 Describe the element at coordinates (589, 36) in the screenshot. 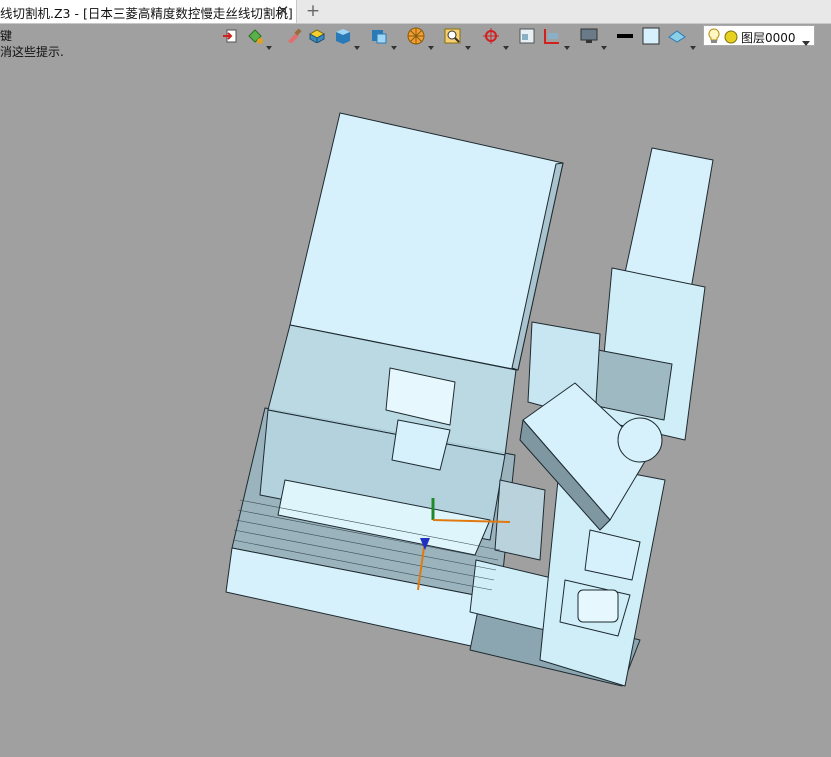

I see `monitor-icon` at that location.